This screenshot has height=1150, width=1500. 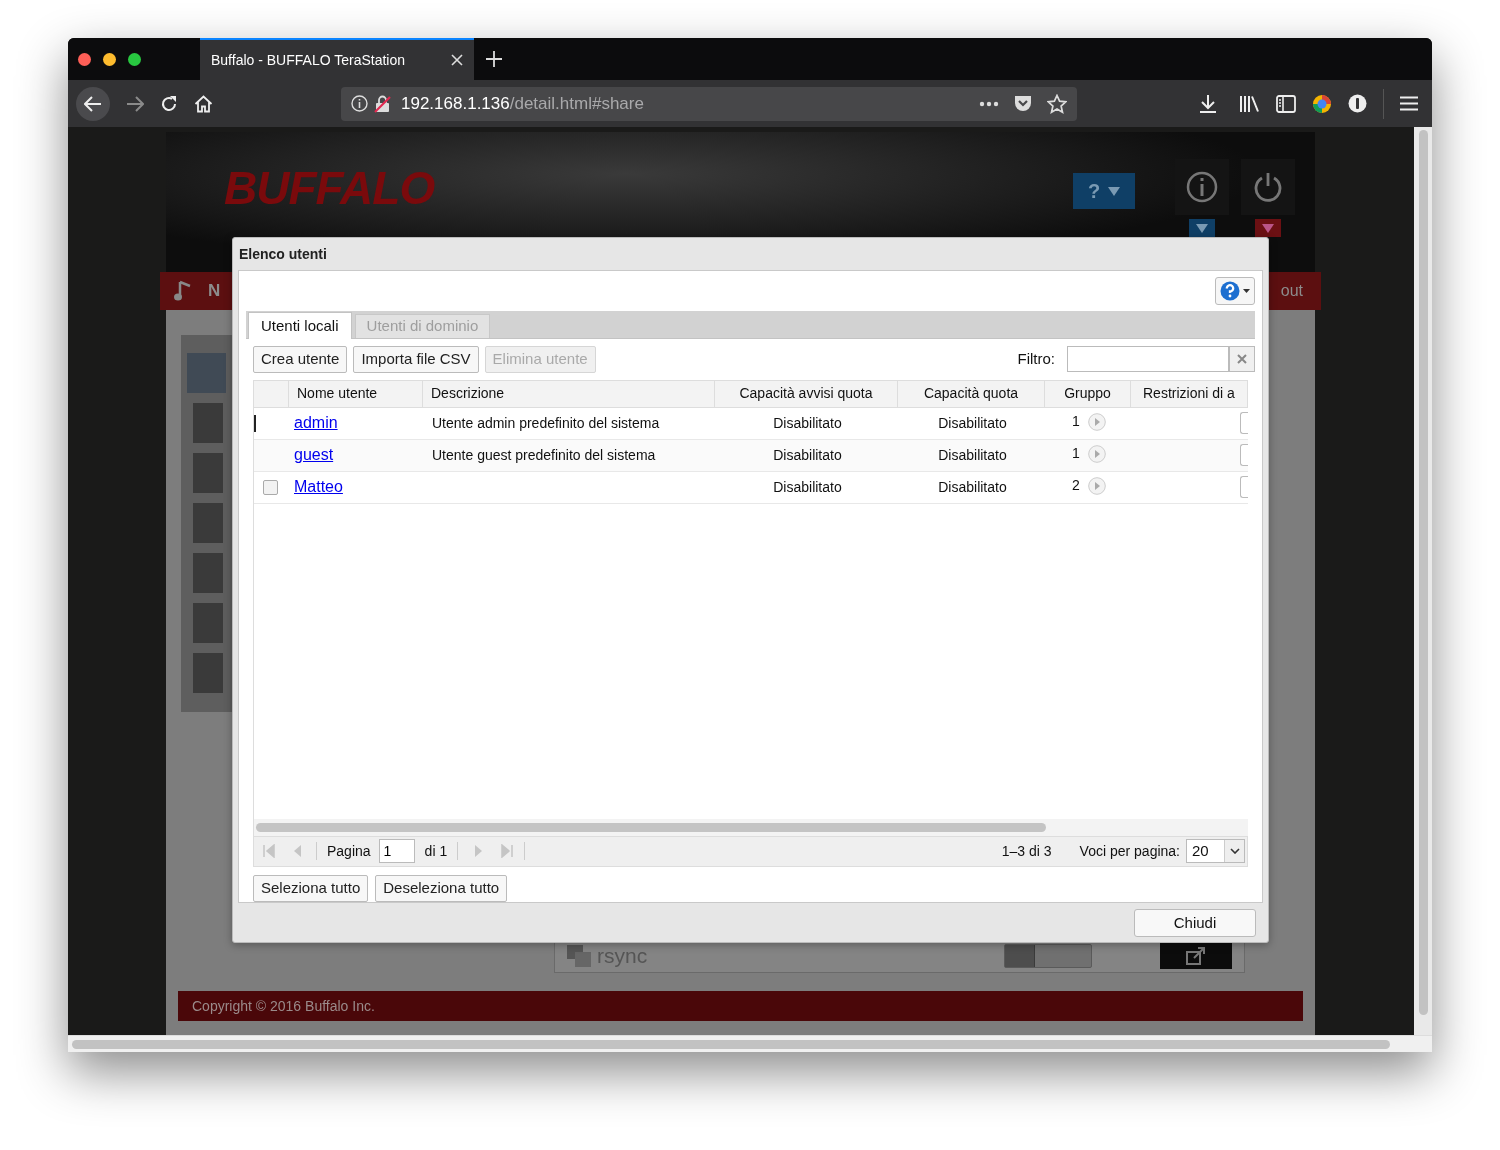 I want to click on open-button, so click(x=1196, y=956).